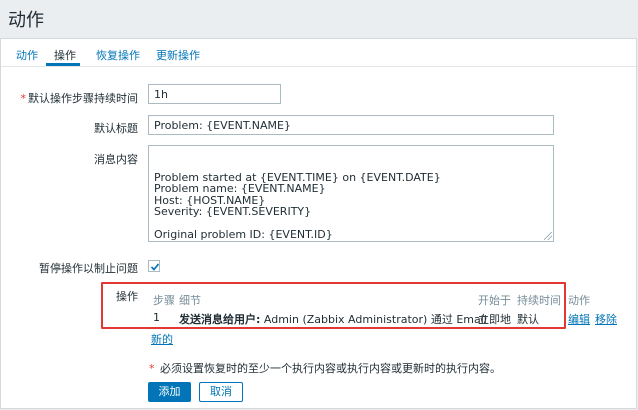 The image size is (638, 410). What do you see at coordinates (152, 368) in the screenshot?
I see `note-star: *` at bounding box center [152, 368].